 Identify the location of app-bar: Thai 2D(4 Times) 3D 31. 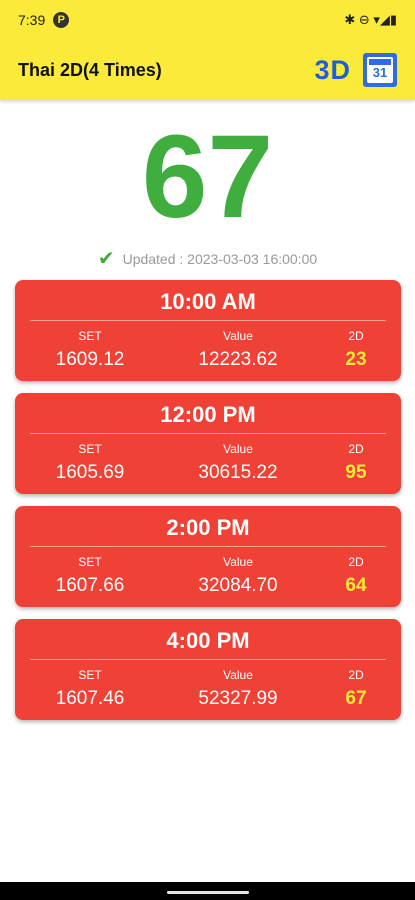
(207, 70).